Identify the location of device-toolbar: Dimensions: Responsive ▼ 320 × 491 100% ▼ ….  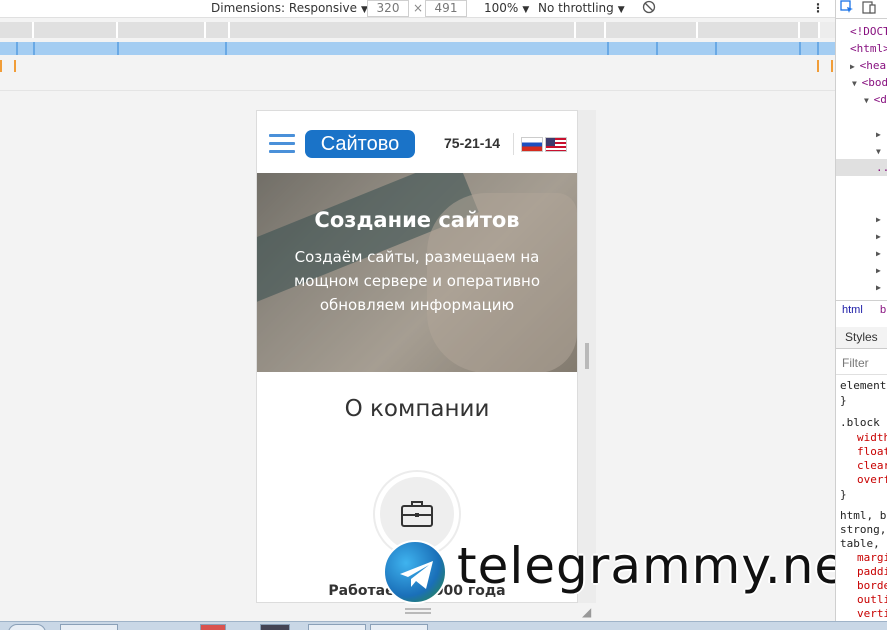
(417, 9).